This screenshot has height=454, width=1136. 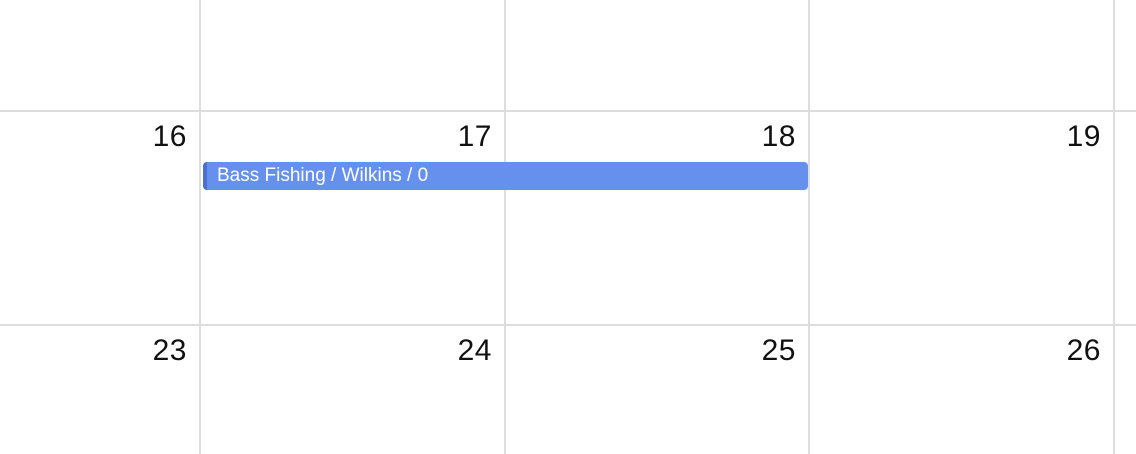 What do you see at coordinates (657, 218) in the screenshot?
I see `day-cell-18: 18` at bounding box center [657, 218].